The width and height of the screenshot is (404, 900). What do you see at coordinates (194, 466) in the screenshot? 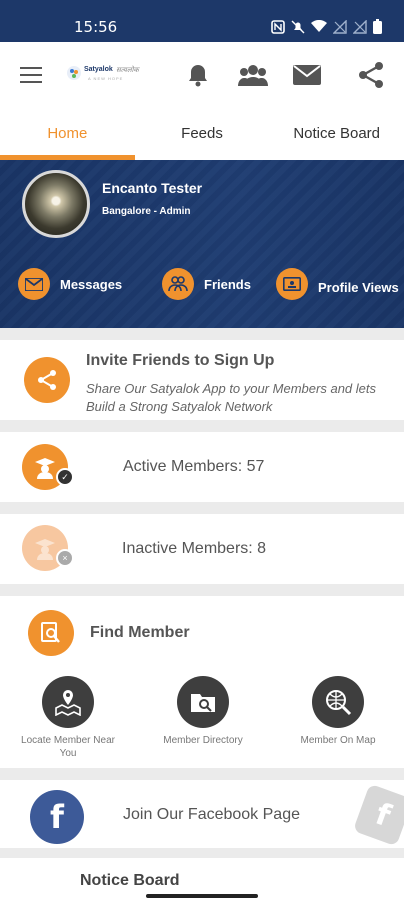
I see `active-members-label: Active Members: 57` at bounding box center [194, 466].